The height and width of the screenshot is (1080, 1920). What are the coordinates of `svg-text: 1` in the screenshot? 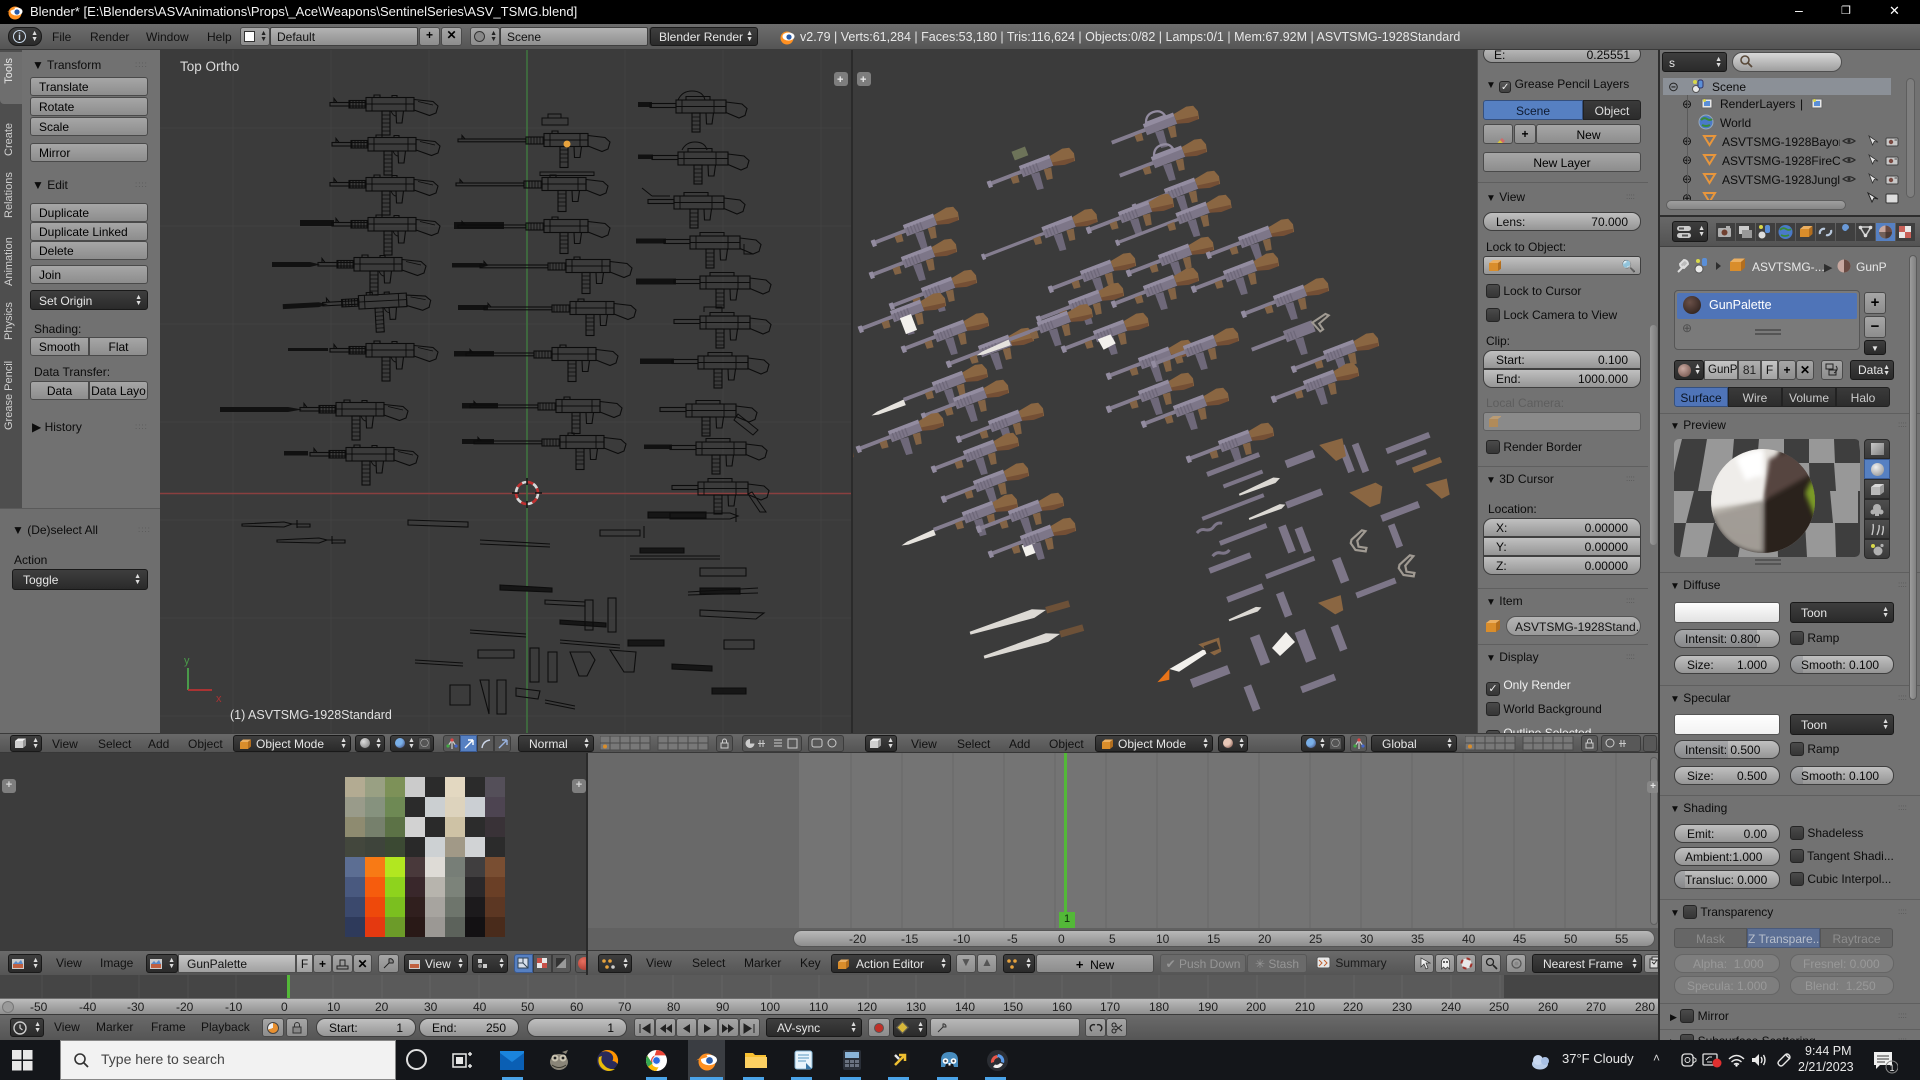 It's located at (1892, 1068).